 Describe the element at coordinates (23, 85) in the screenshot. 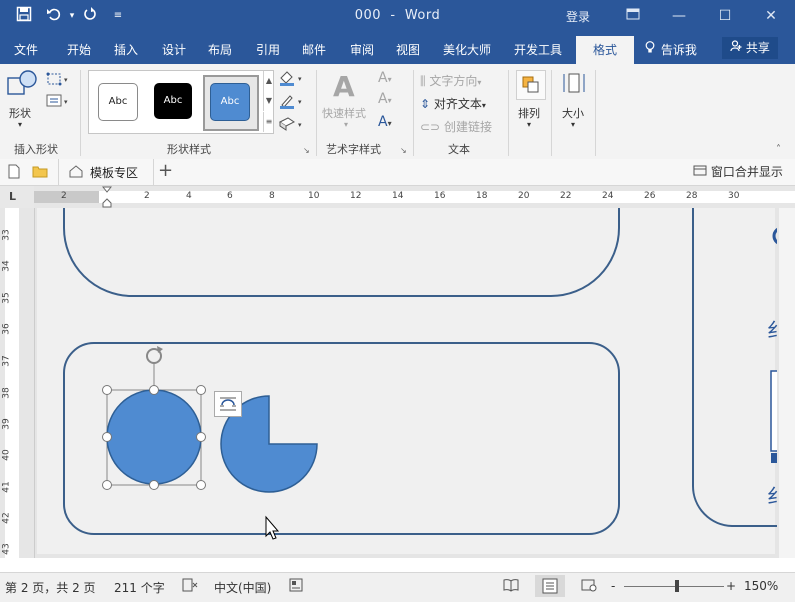

I see `shapes-icon` at that location.